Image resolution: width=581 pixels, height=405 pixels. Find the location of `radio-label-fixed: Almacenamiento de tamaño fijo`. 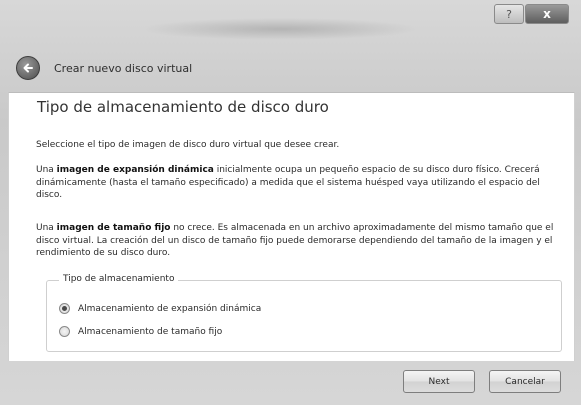

radio-label-fixed: Almacenamiento de tamaño fijo is located at coordinates (150, 331).